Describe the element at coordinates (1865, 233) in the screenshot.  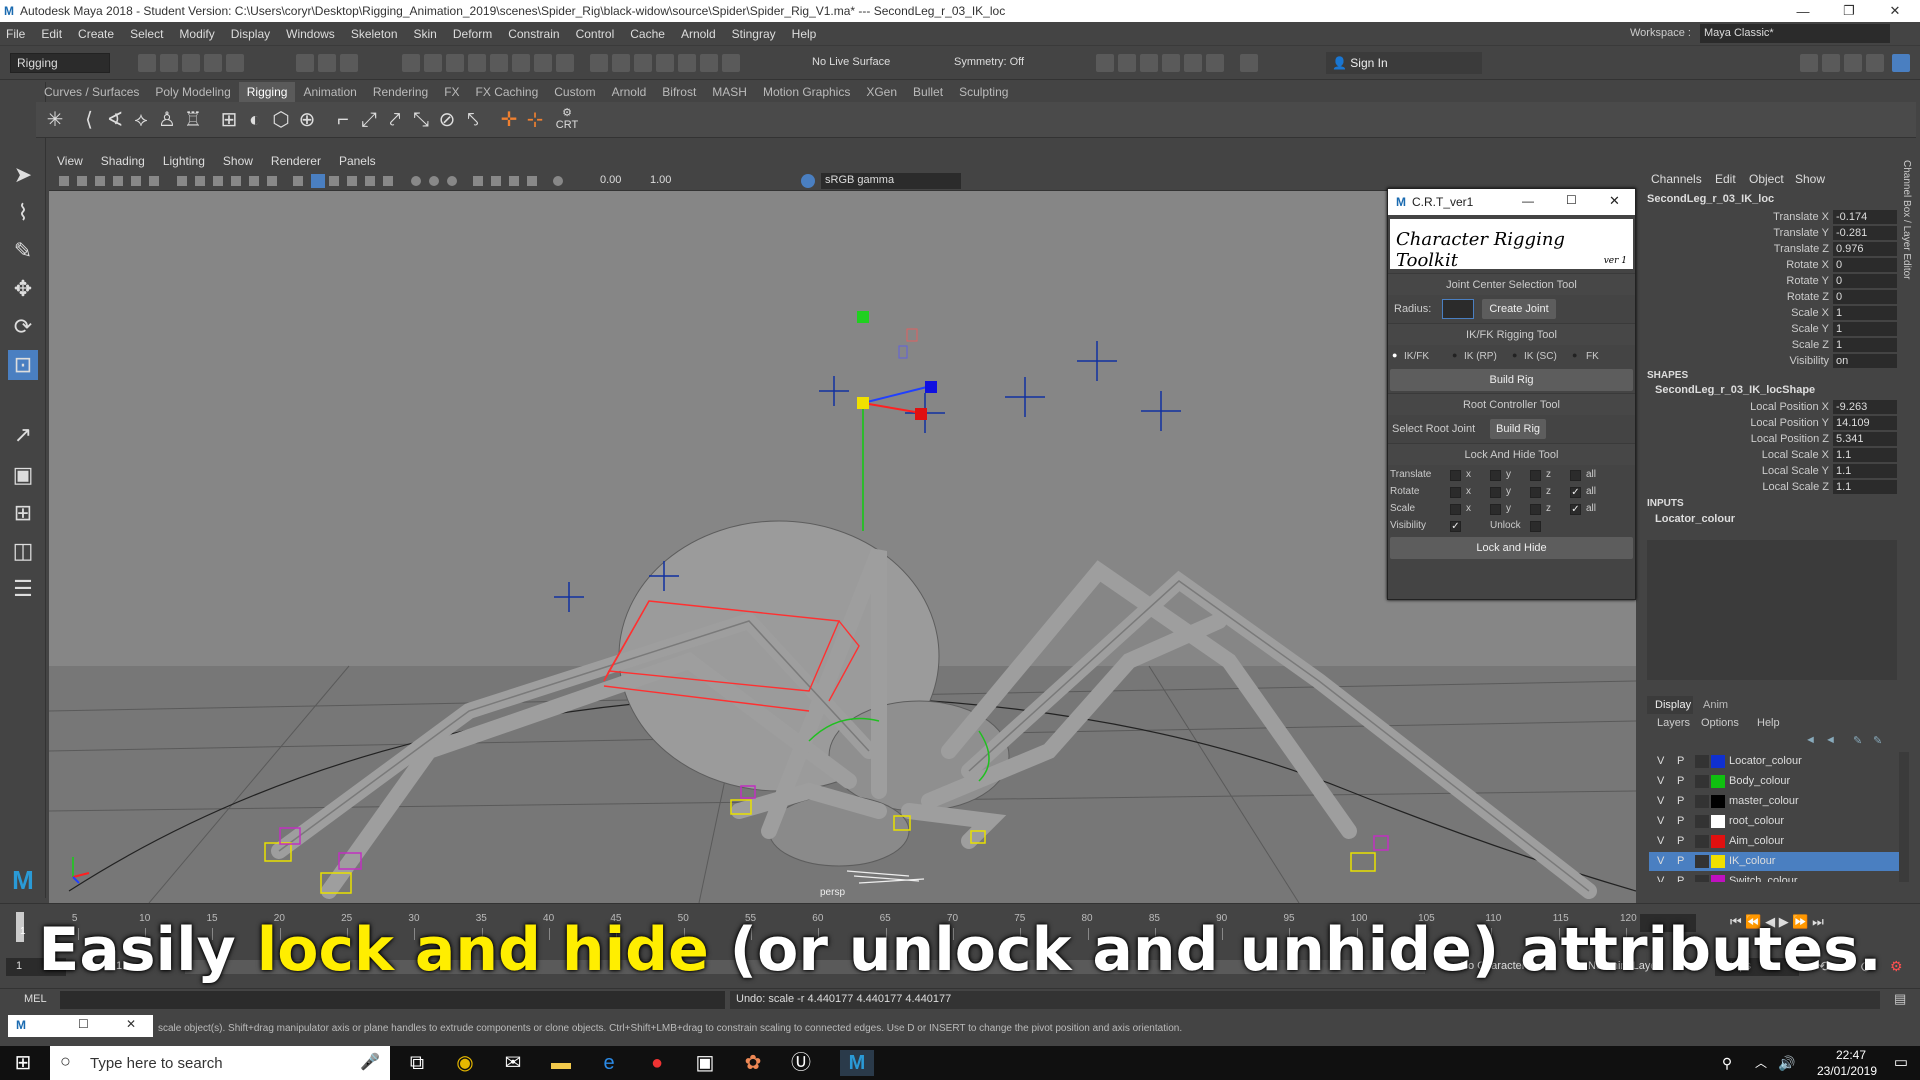
I see `cb-attr-value: -0.281` at that location.